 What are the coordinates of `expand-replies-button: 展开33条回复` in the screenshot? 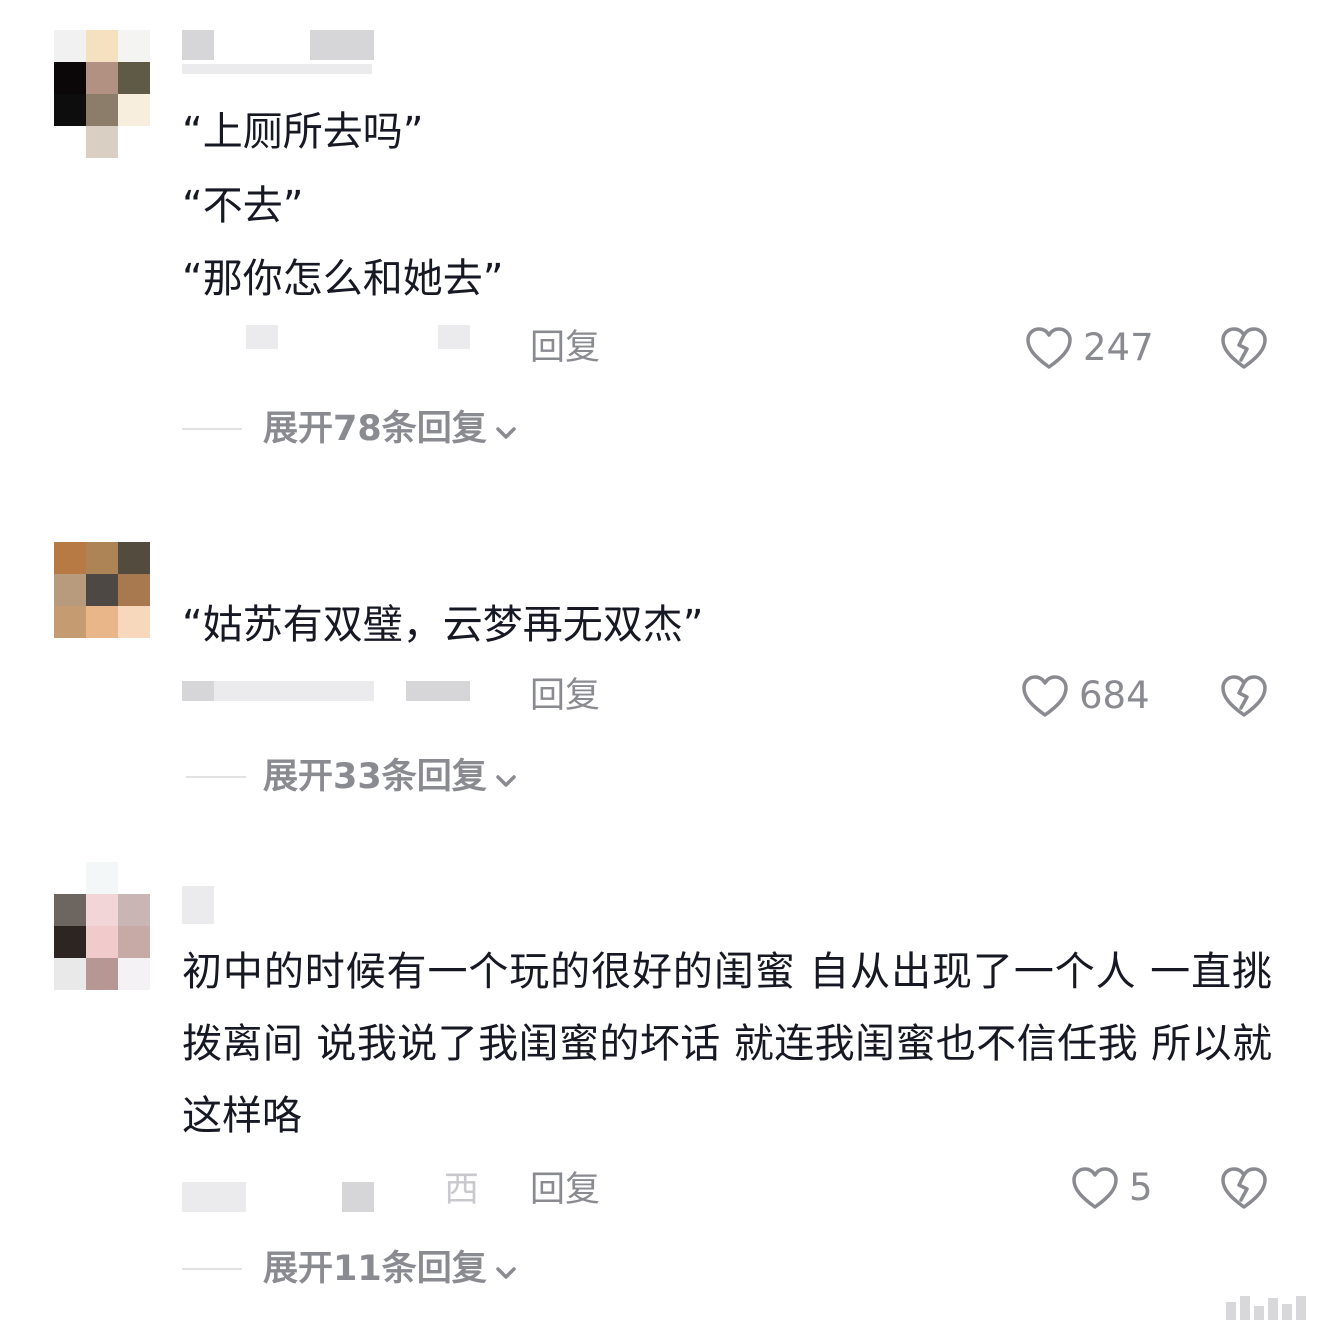 It's located at (390, 777).